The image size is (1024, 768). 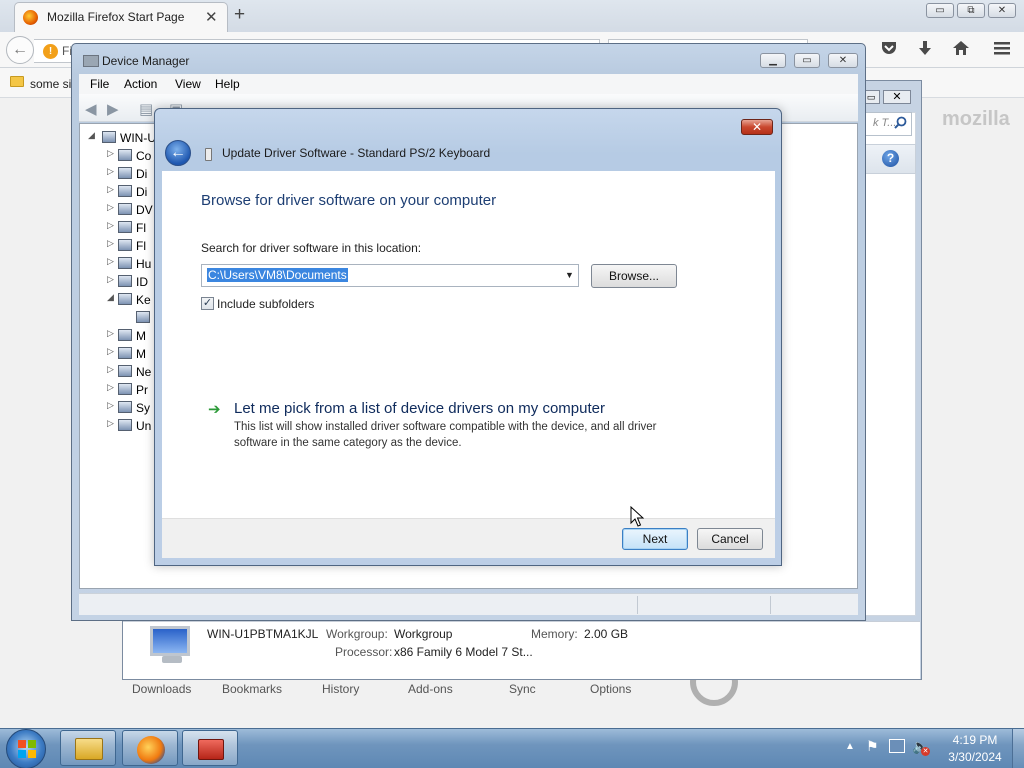 I want to click on menu-file: File, so click(x=99, y=84).